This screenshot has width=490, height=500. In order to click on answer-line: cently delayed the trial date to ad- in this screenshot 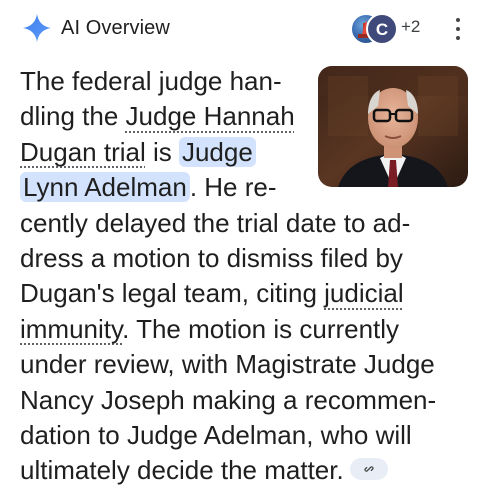, I will do `click(215, 222)`.